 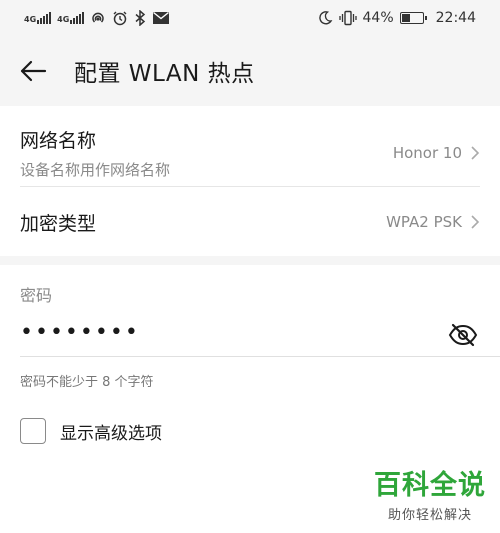 What do you see at coordinates (164, 74) in the screenshot?
I see `page-title: 配置 WLAN 热点` at bounding box center [164, 74].